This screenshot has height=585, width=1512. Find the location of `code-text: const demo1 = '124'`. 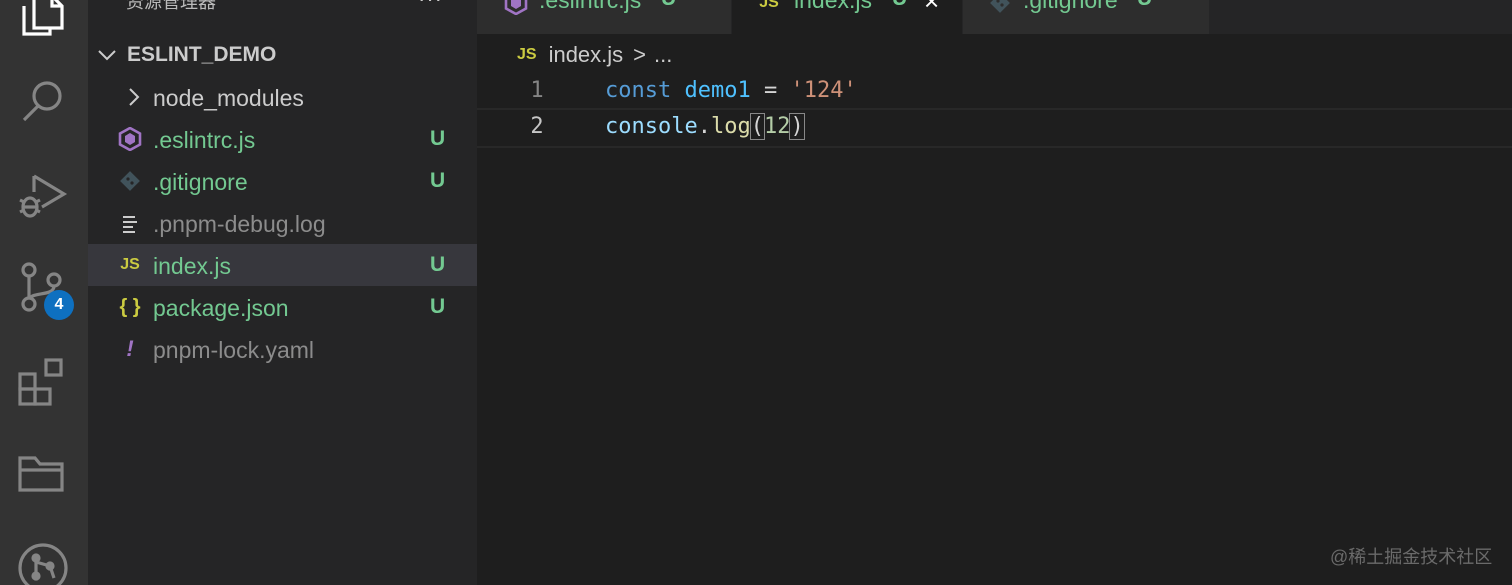

code-text: const demo1 = '124' is located at coordinates (731, 90).